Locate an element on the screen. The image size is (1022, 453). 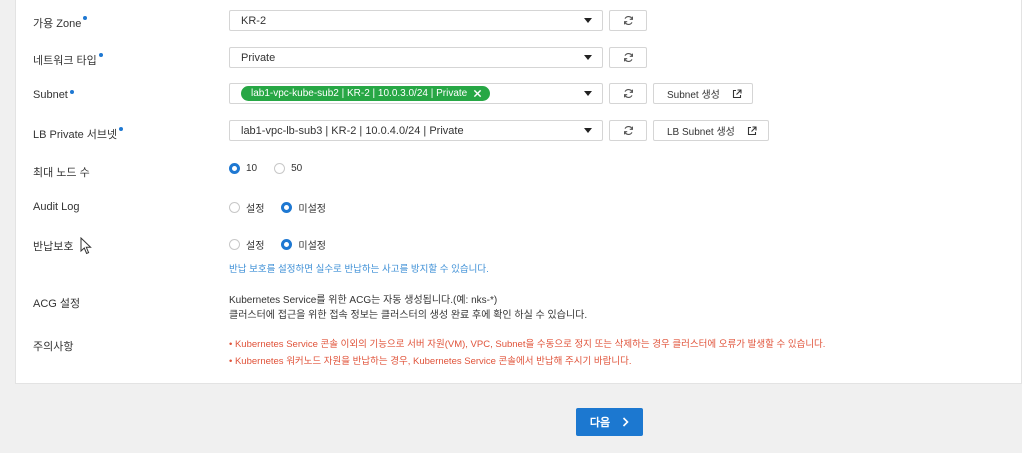
audit-log-radio-group: 설정 미설정 is located at coordinates (286, 207).